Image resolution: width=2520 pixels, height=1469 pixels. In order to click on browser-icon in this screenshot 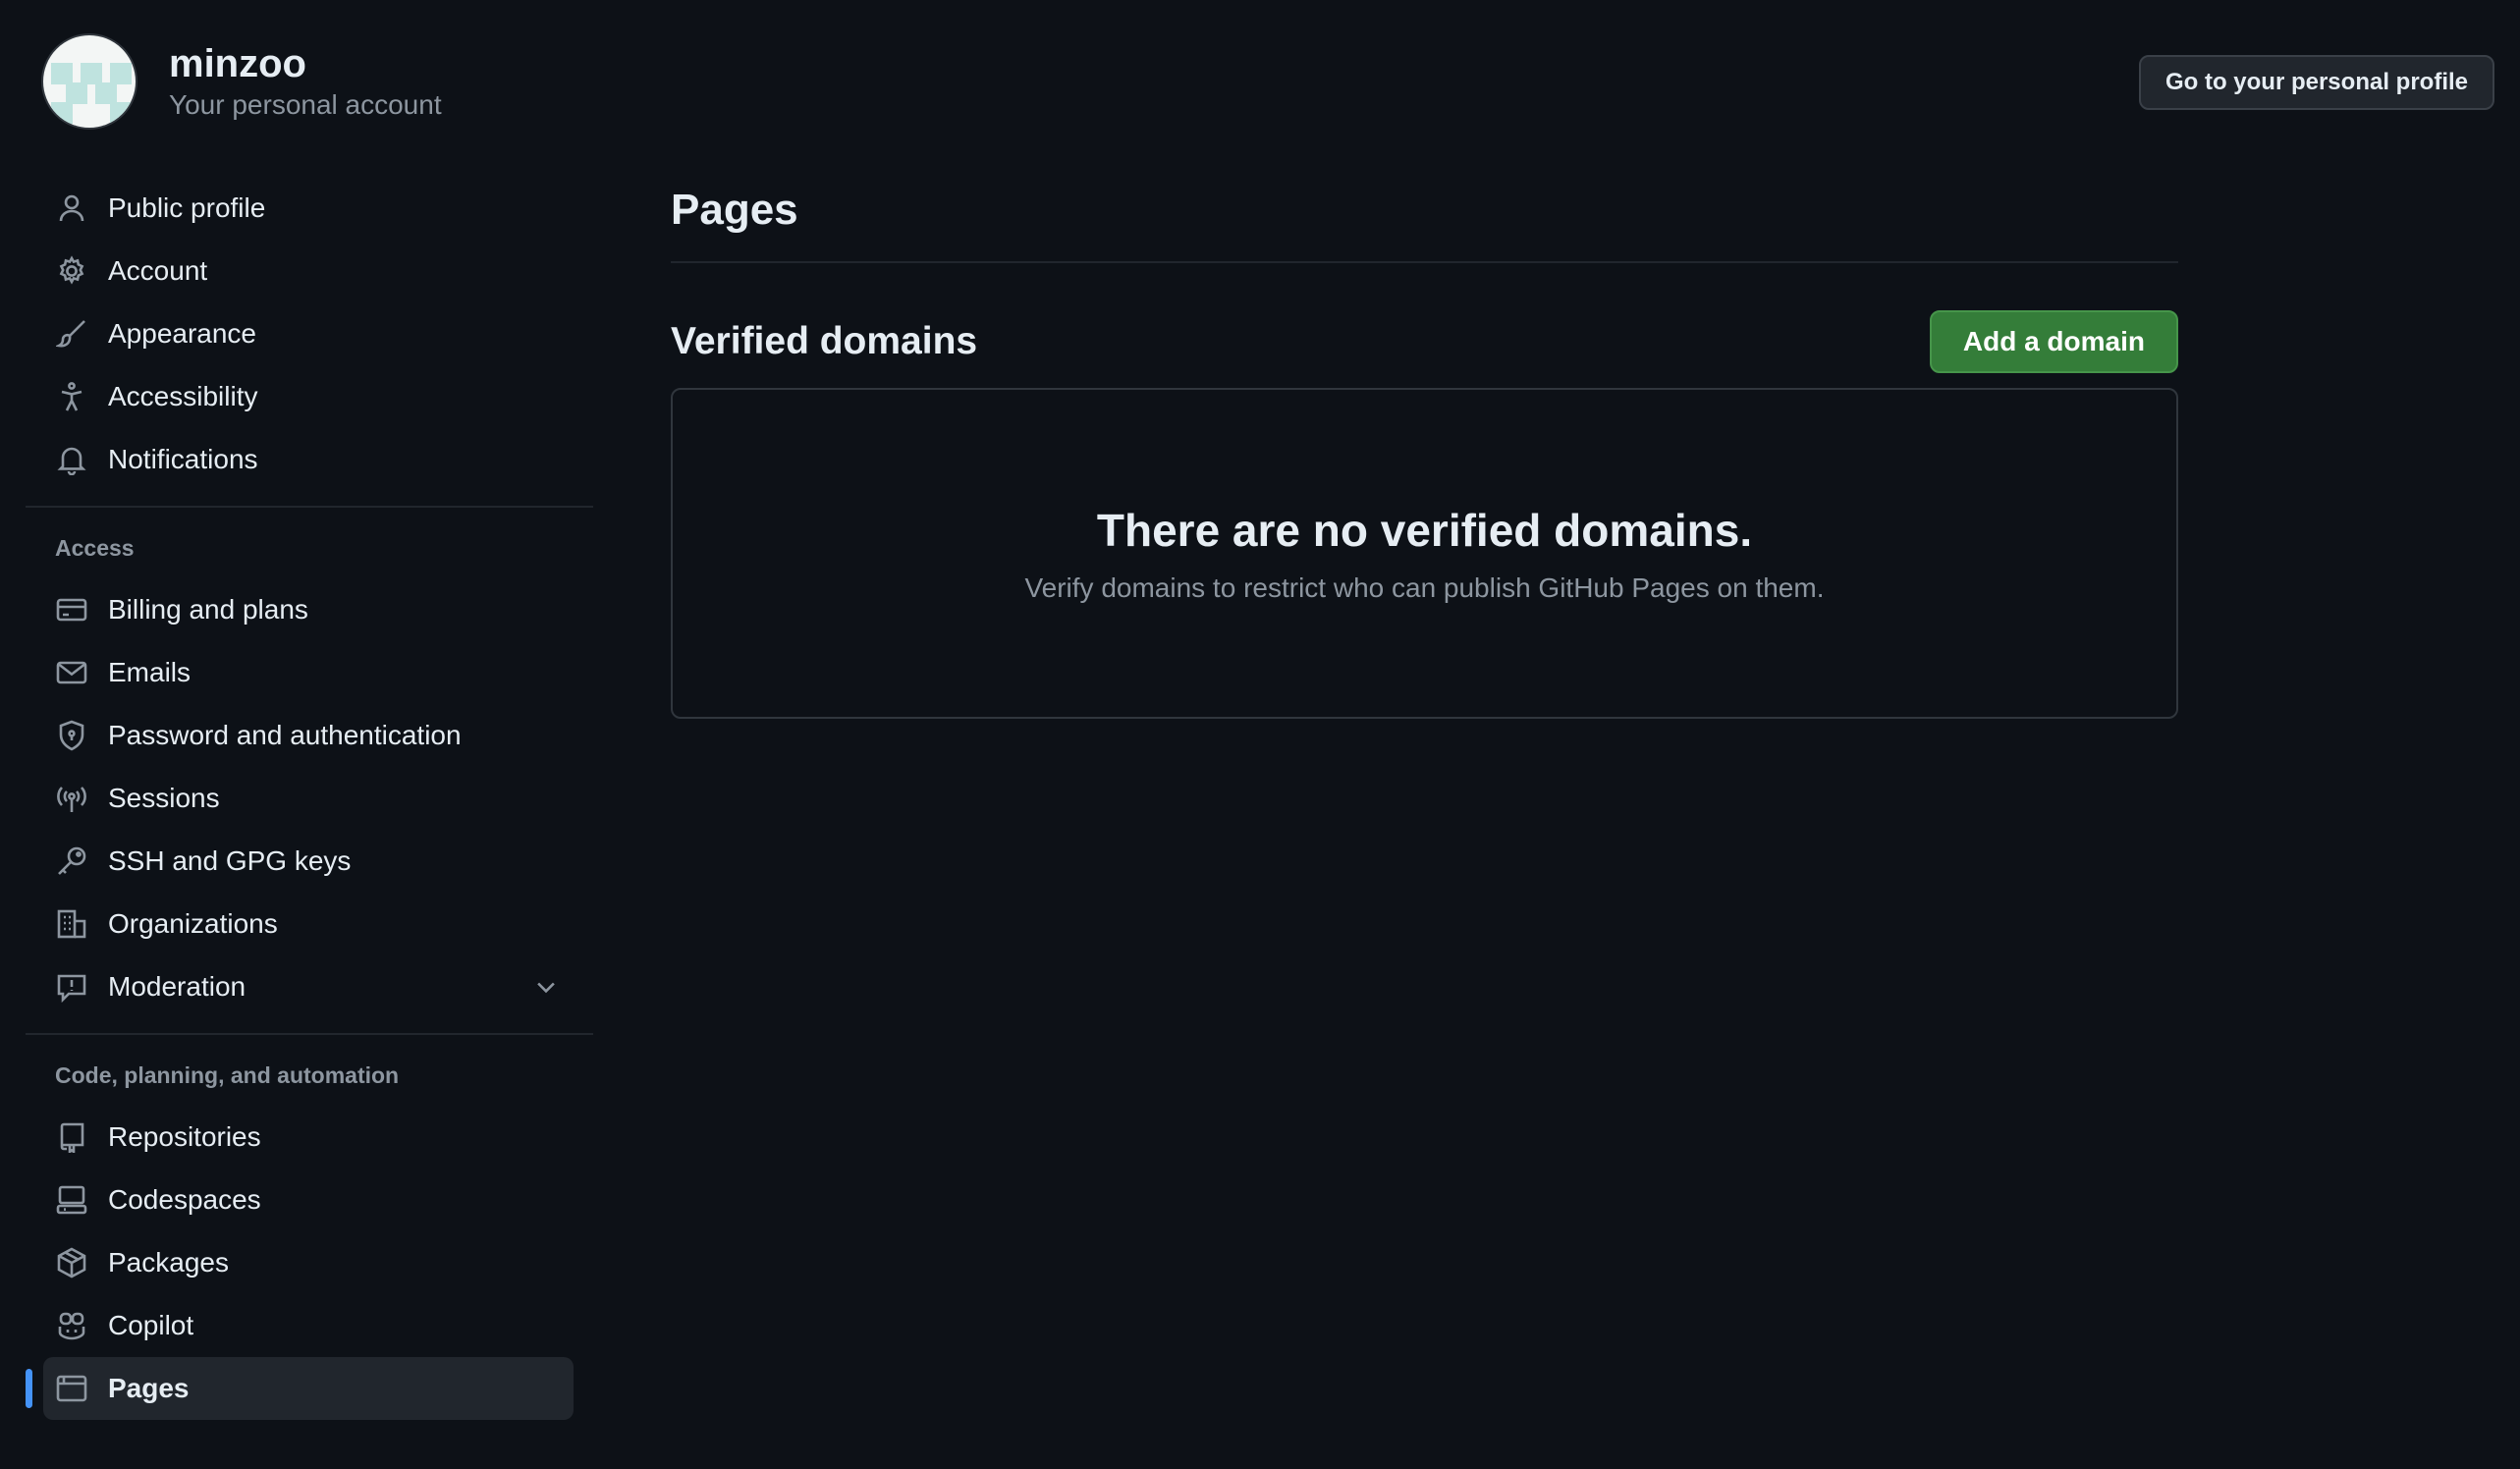, I will do `click(71, 1388)`.